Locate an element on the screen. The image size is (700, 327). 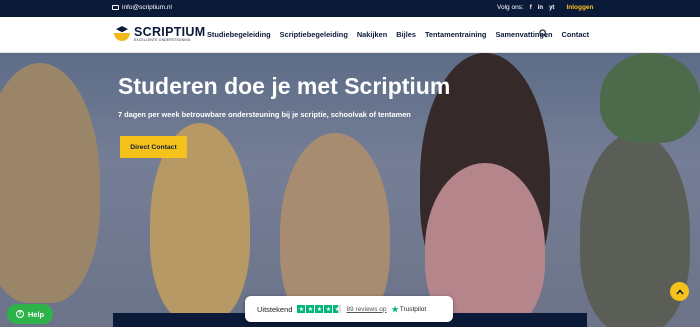
nav-item-studiebegeleiding: Studiebegeleiding is located at coordinates (239, 34).